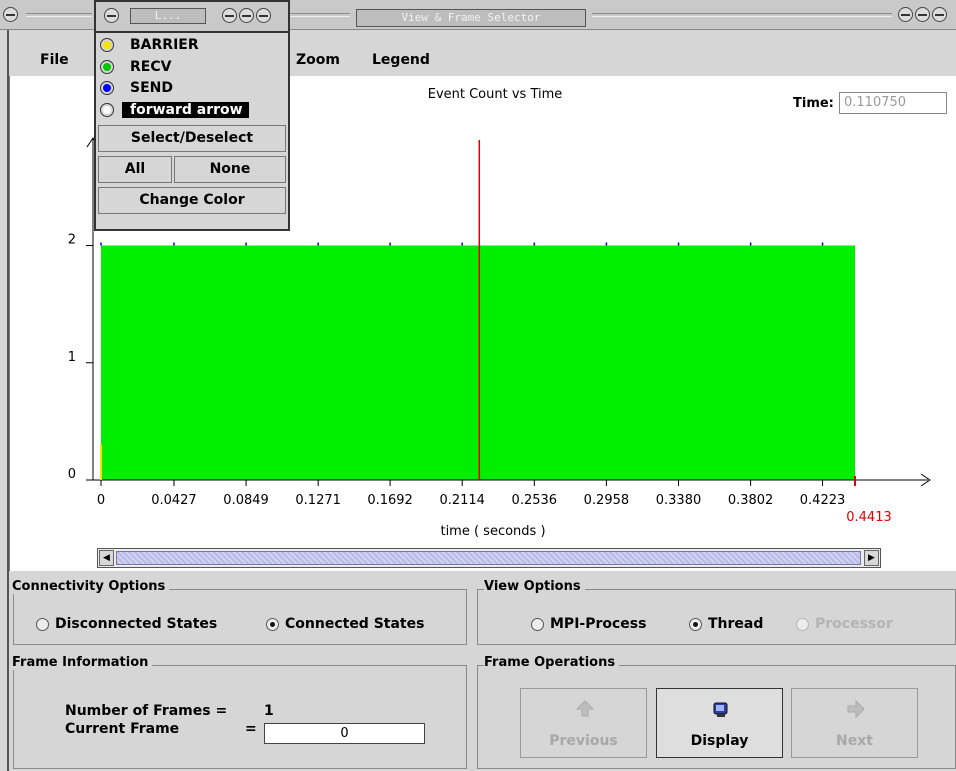 The image size is (956, 771). Describe the element at coordinates (583, 741) in the screenshot. I see `previous-button-label: Previous` at that location.